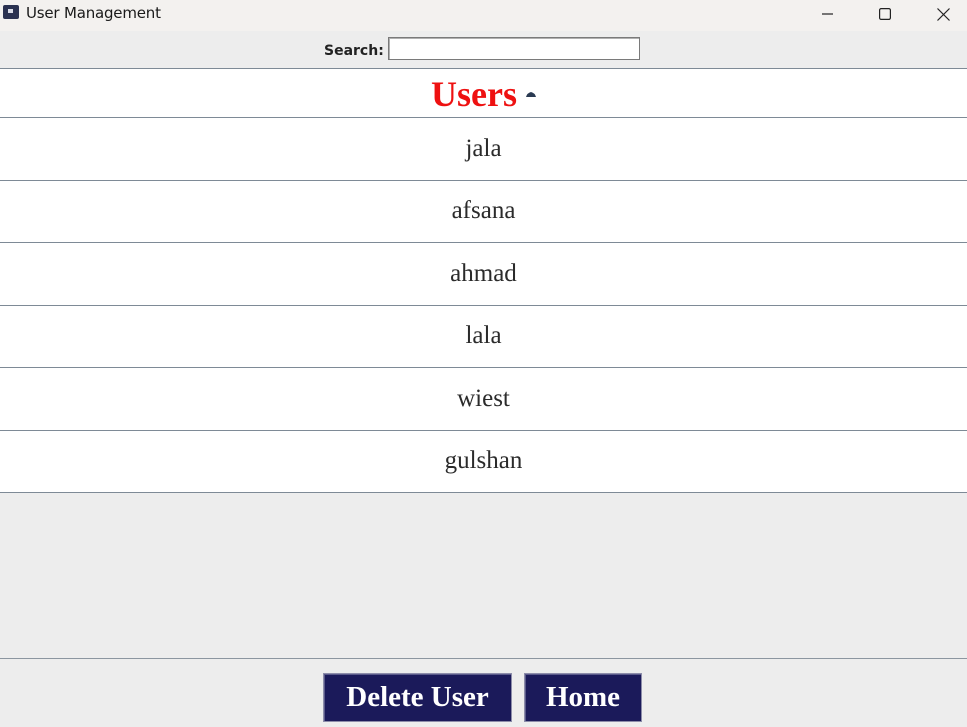 This screenshot has width=967, height=727. I want to click on list-item: jala, so click(483, 149).